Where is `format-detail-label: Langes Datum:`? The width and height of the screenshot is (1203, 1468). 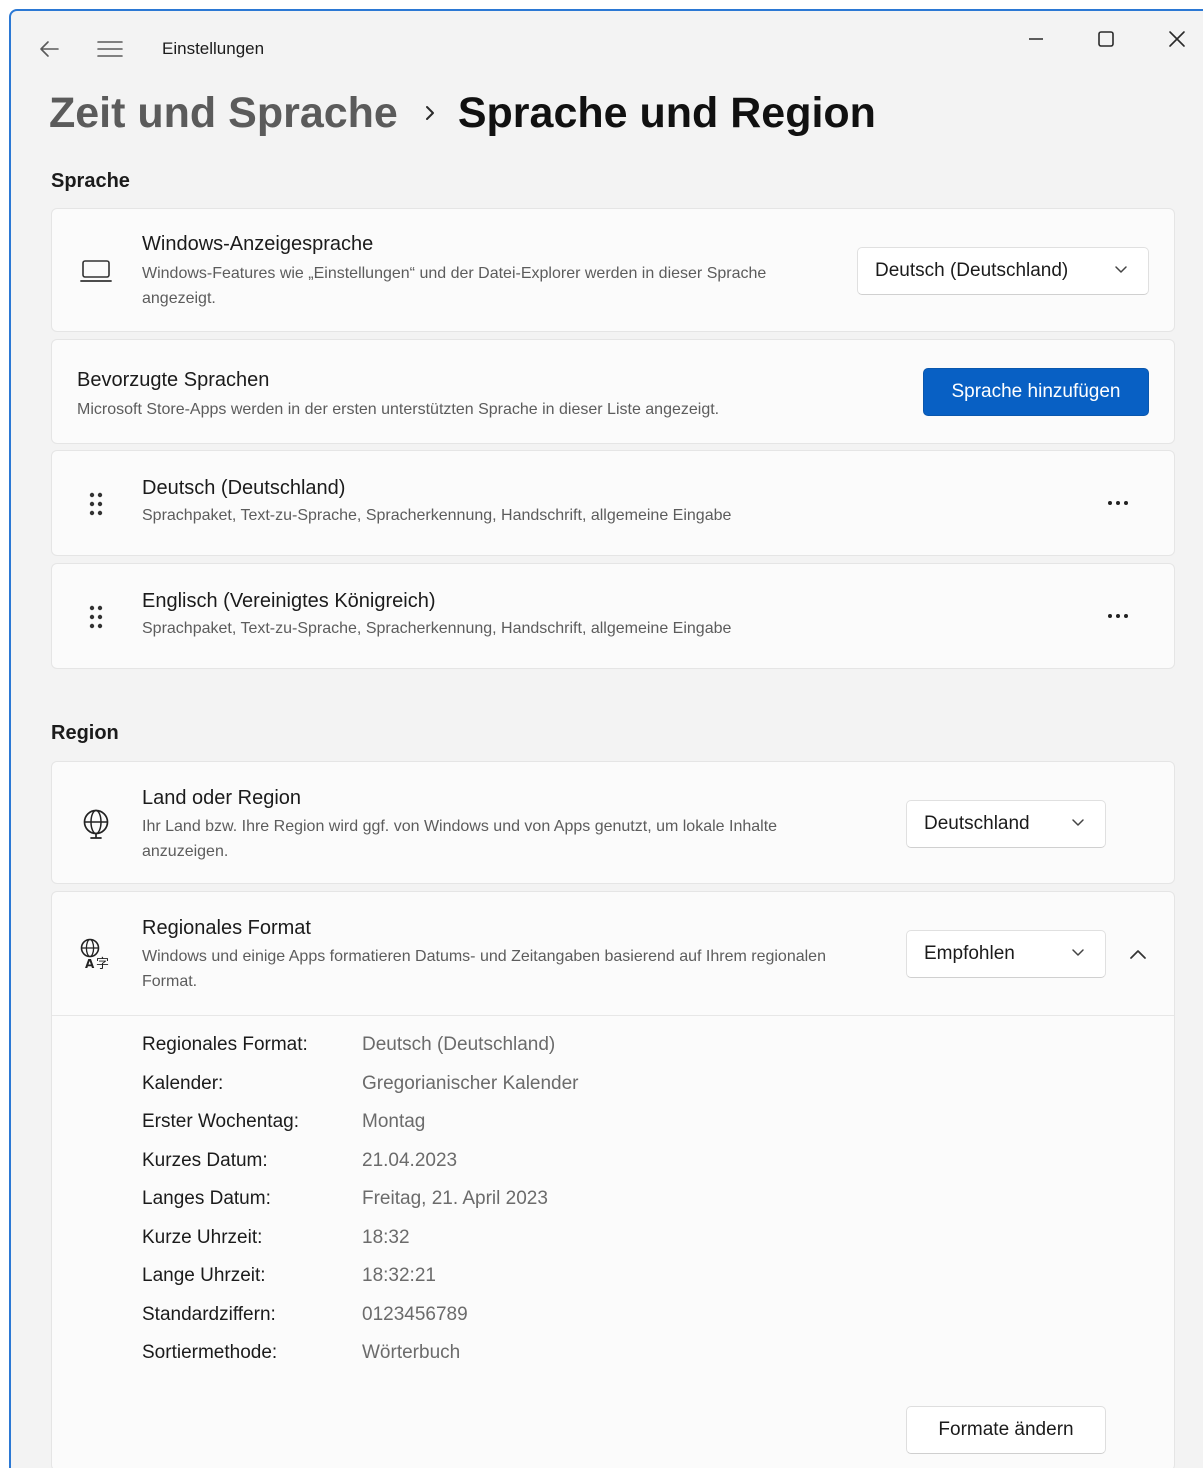
format-detail-label: Langes Datum: is located at coordinates (206, 1198).